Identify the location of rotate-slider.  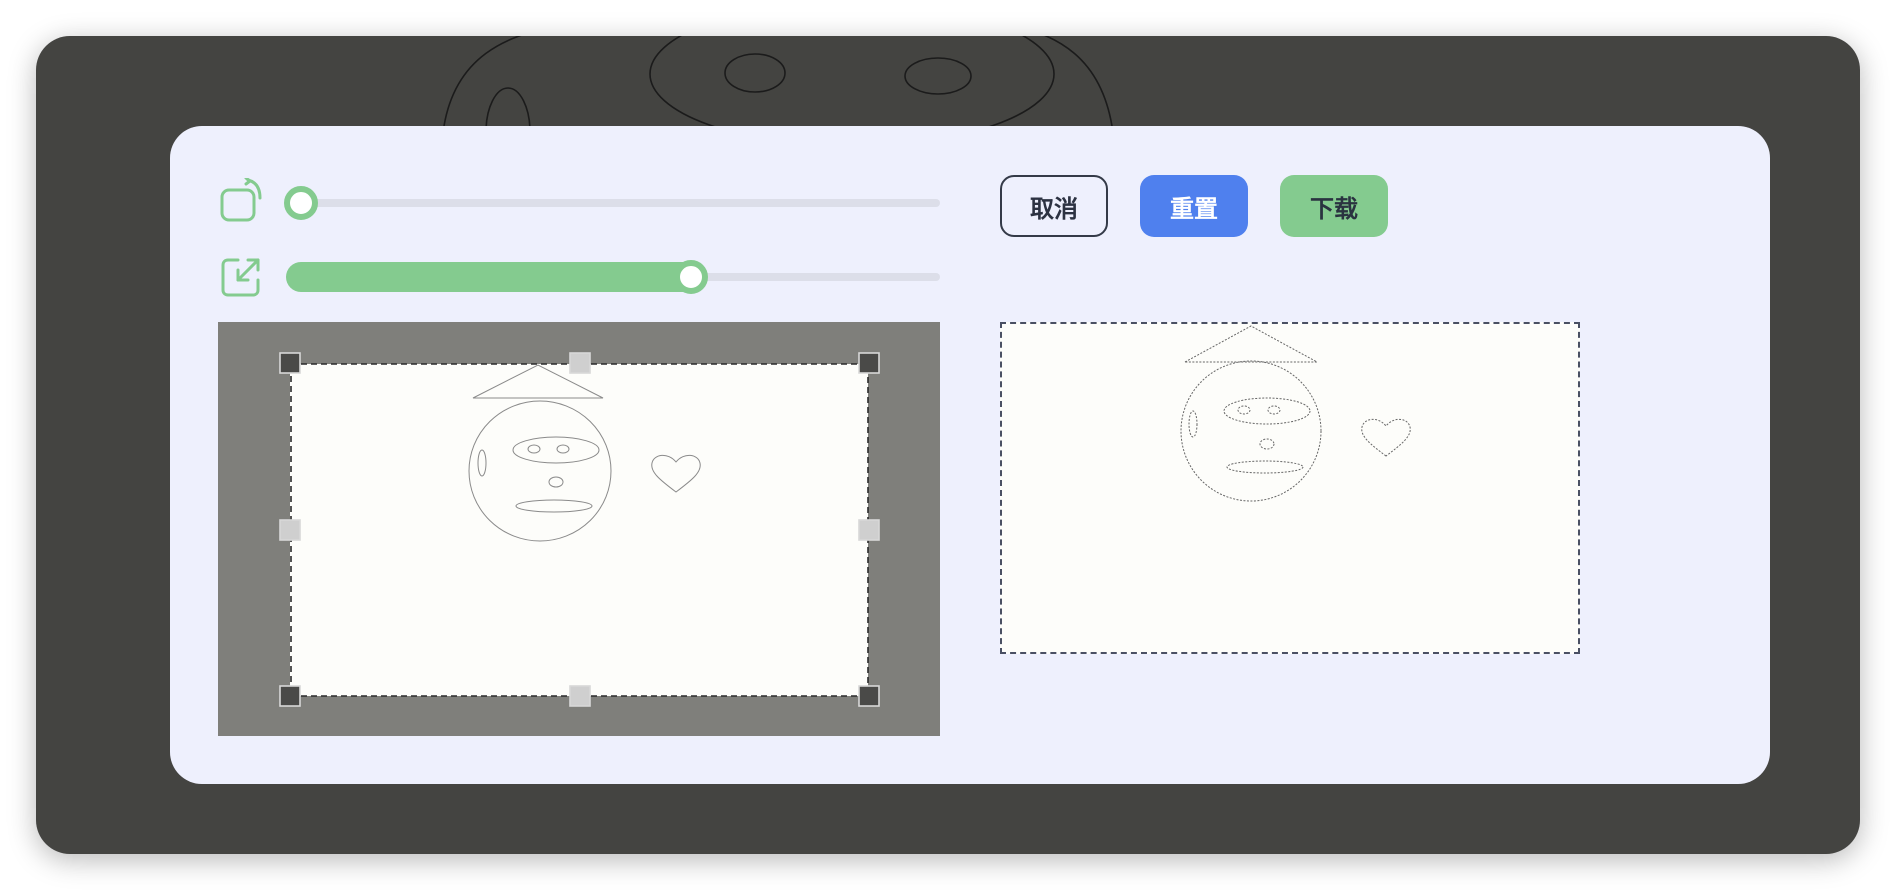
(612, 203).